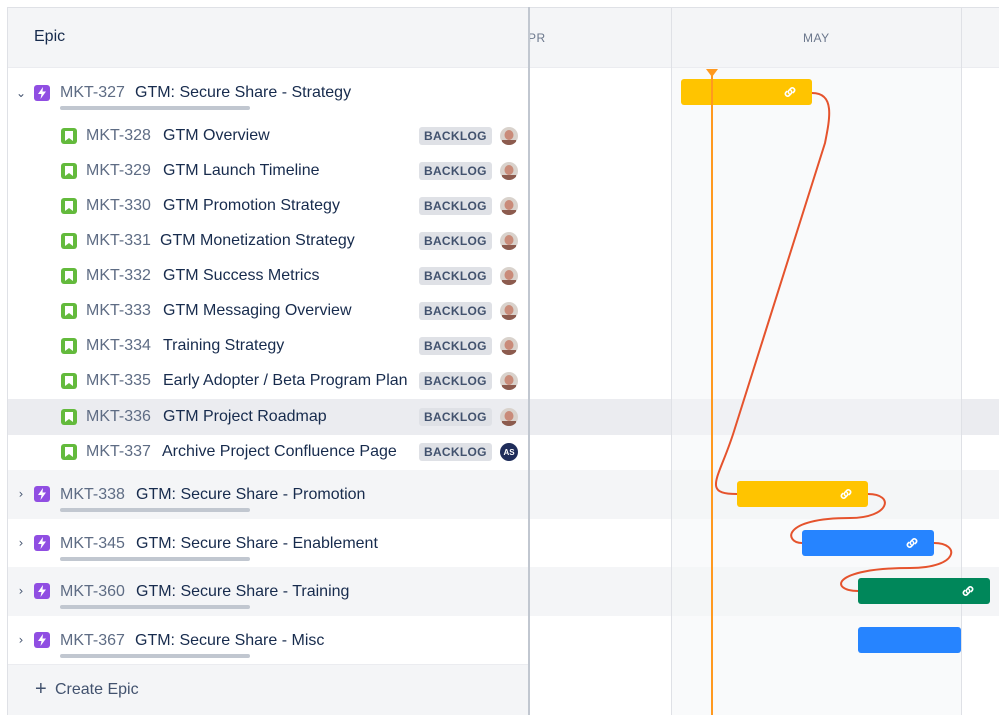  I want to click on issue-key: MKT-330, so click(118, 206).